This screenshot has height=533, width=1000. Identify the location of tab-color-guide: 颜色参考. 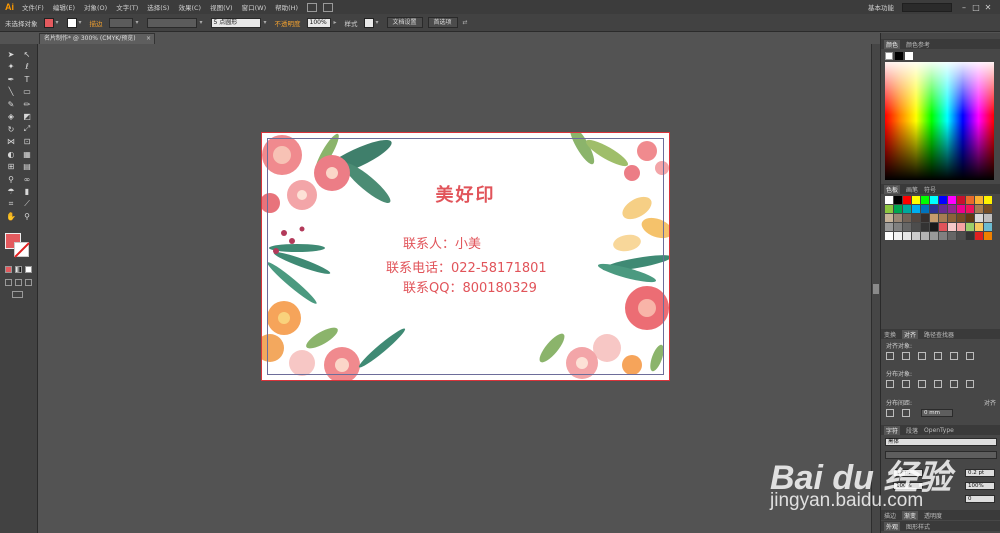
(918, 44).